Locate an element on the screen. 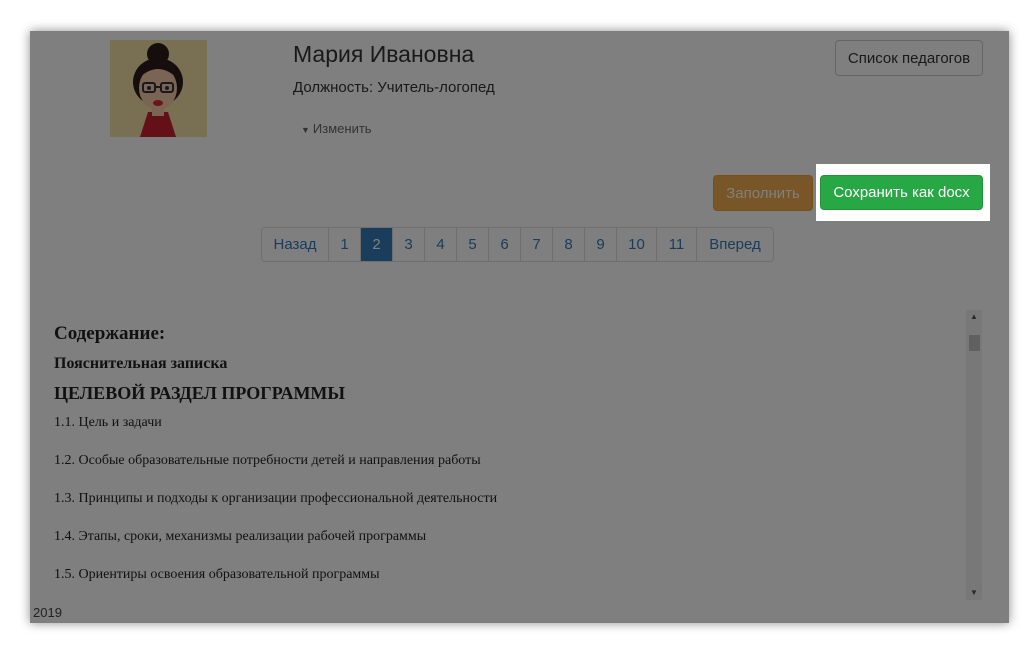 Image resolution: width=1035 pixels, height=653 pixels. avatar is located at coordinates (158, 88).